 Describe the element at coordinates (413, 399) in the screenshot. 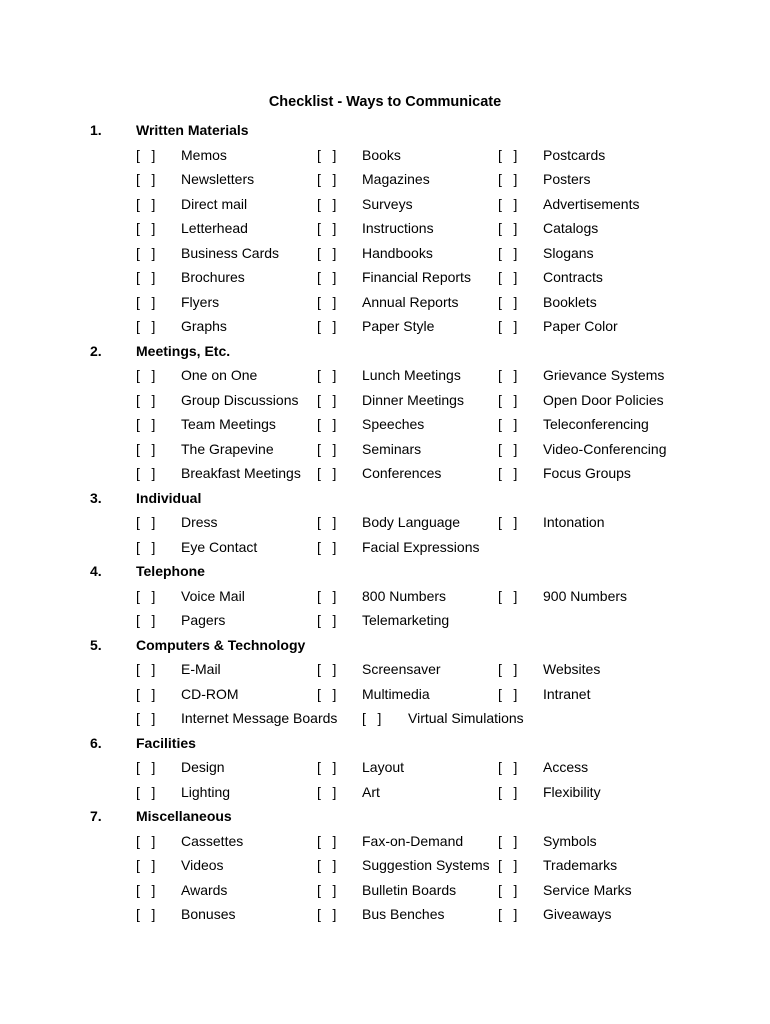

I see `checklist-item-label: Dinner Meetings` at that location.